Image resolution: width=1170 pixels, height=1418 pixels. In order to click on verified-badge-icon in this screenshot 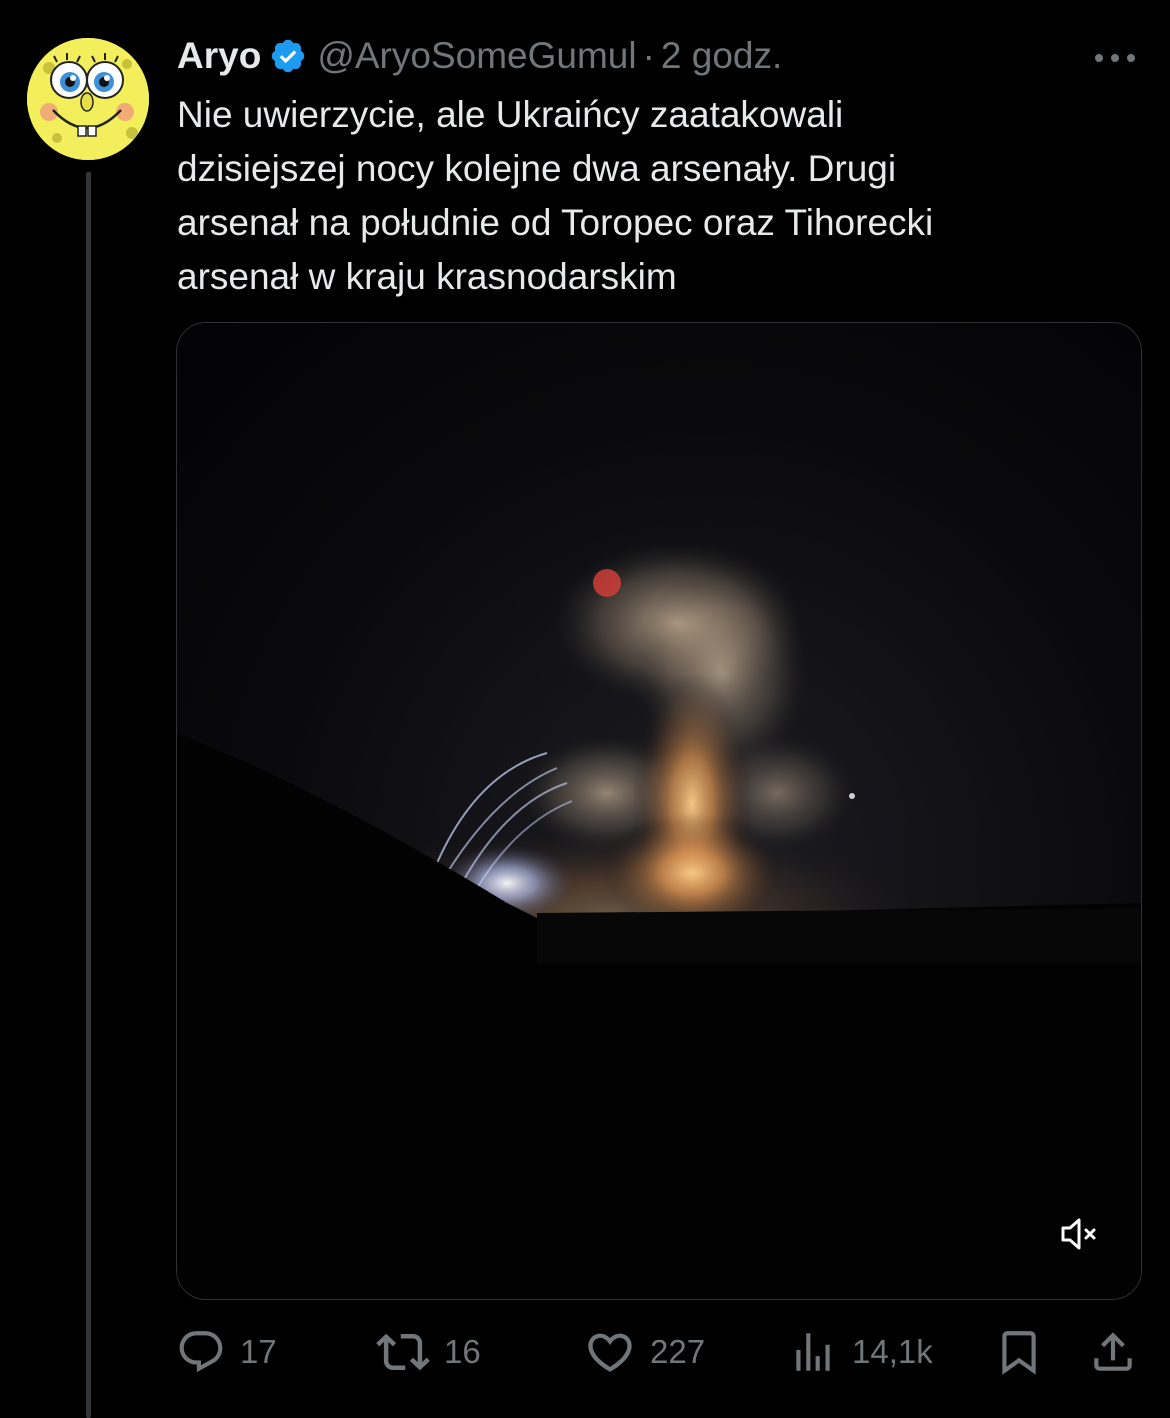, I will do `click(288, 56)`.